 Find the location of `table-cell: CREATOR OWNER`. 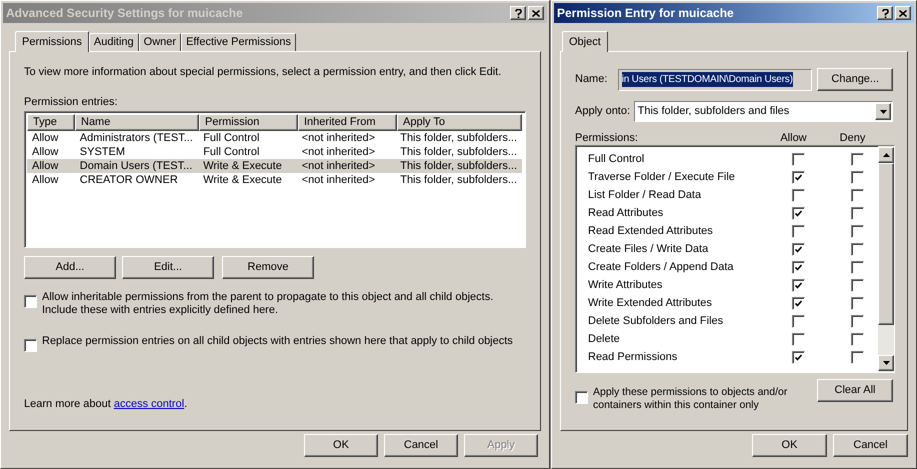

table-cell: CREATOR OWNER is located at coordinates (129, 180).